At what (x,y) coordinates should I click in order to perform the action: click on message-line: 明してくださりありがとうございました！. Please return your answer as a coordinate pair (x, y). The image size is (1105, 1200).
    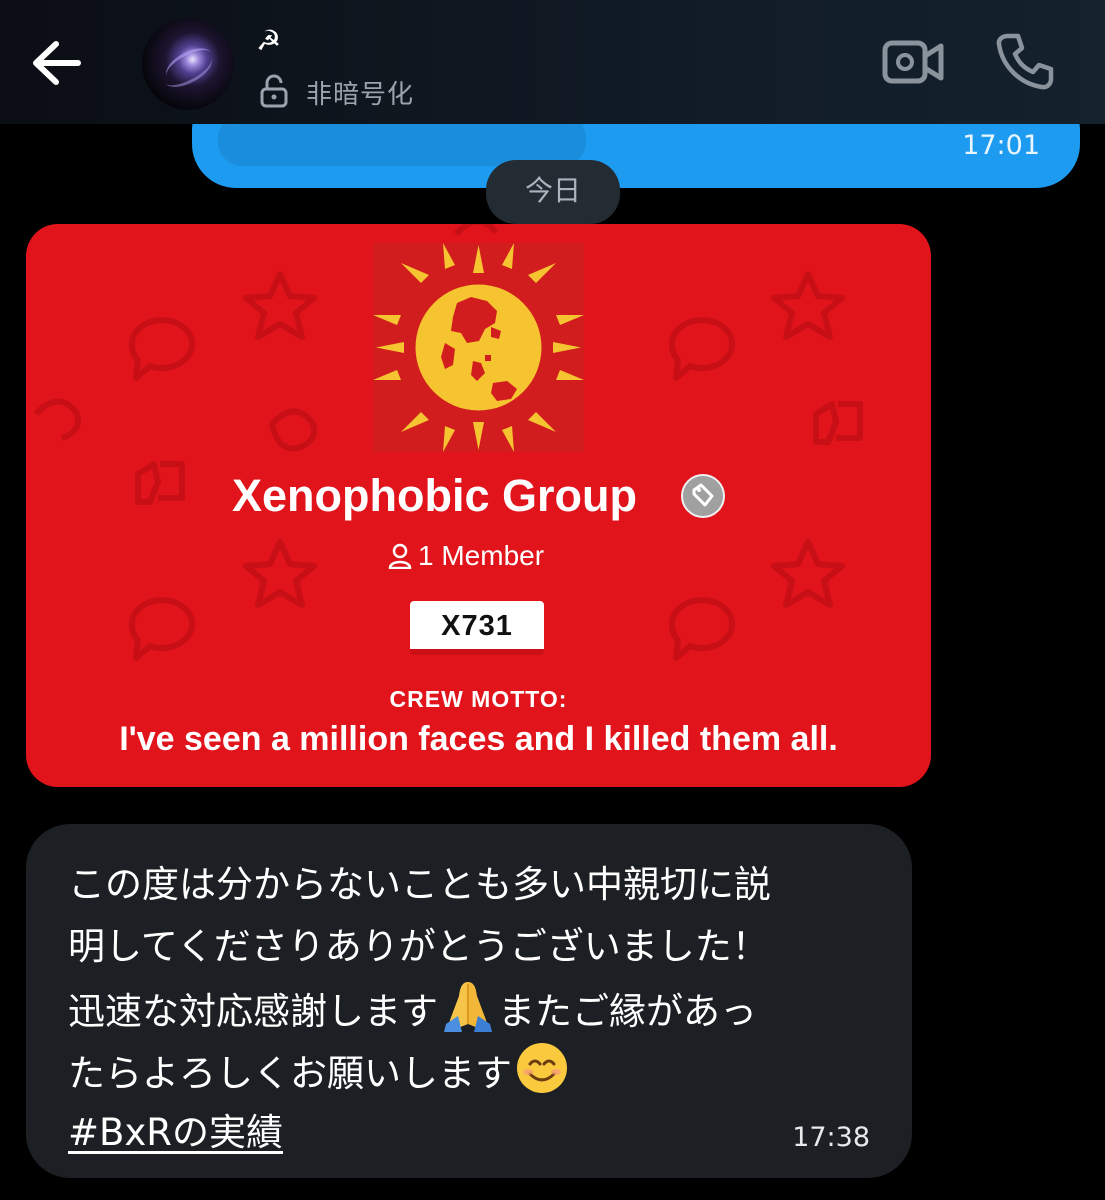
    Looking at the image, I should click on (418, 946).